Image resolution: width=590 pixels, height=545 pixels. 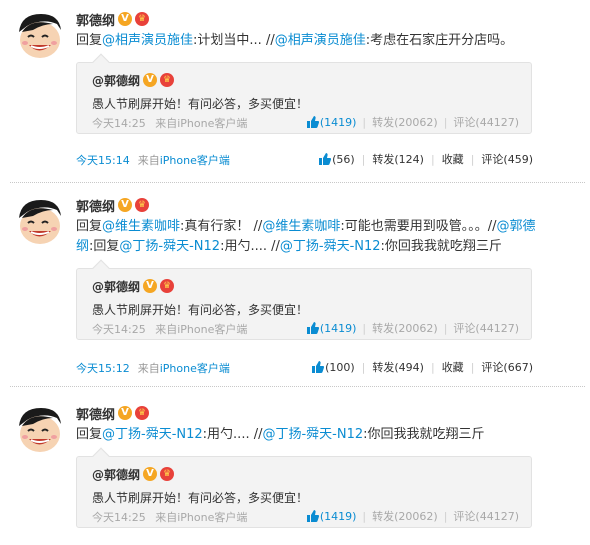 I want to click on from-prefix: 来自, so click(x=148, y=160).